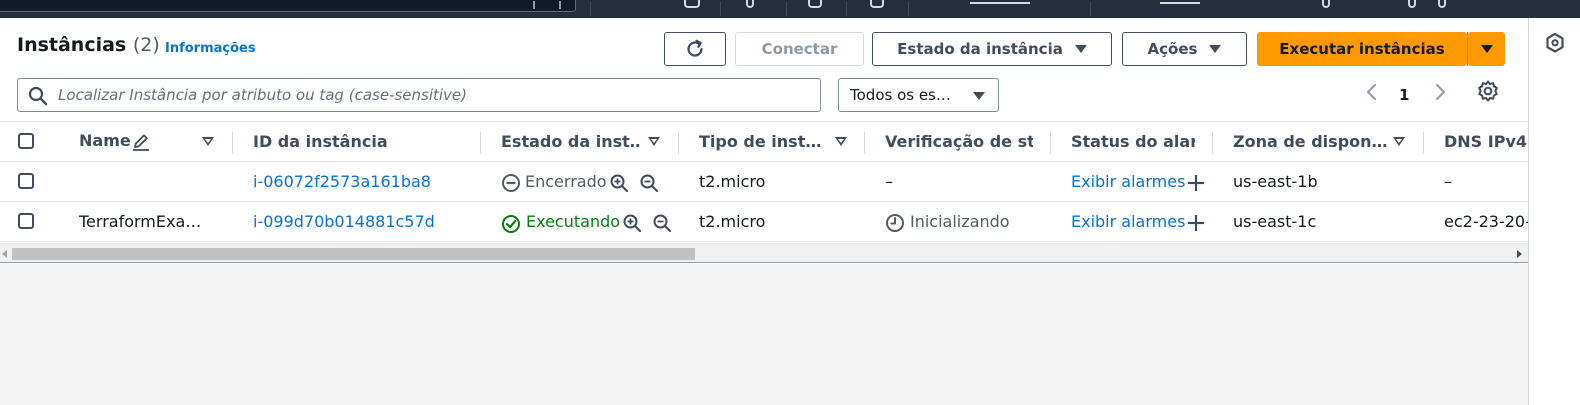 This screenshot has height=405, width=1580. What do you see at coordinates (1172, 49) in the screenshot?
I see `actions-label: Ações` at bounding box center [1172, 49].